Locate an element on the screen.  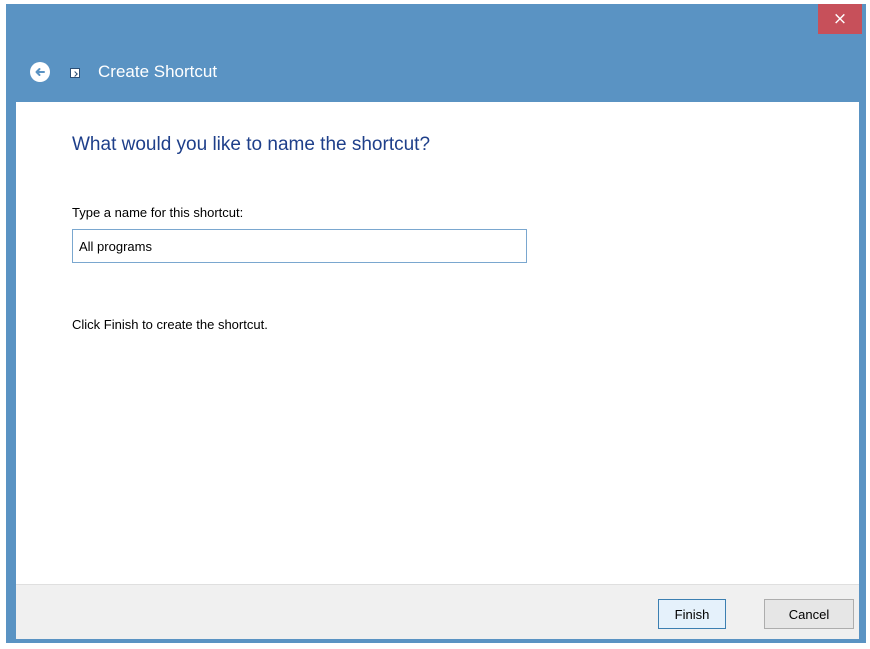
back-arrow-icon is located at coordinates (40, 72).